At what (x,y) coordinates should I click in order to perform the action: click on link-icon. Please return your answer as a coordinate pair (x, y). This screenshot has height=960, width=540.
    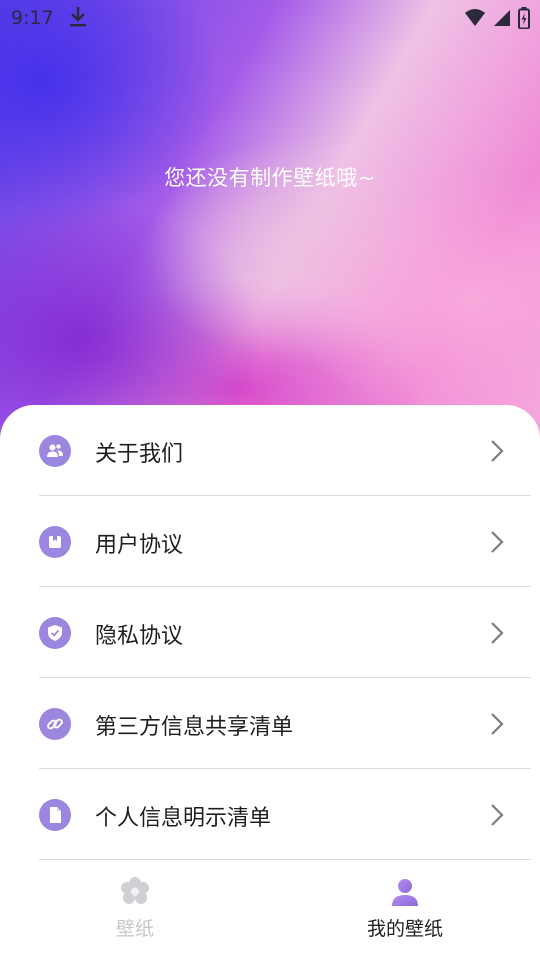
    Looking at the image, I should click on (55, 724).